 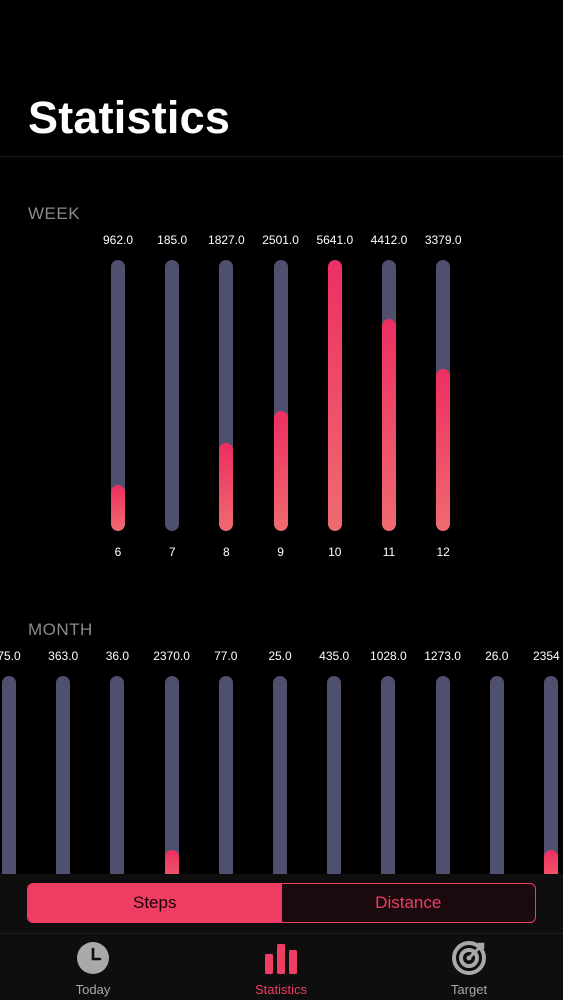 I want to click on distance-segment: Distance, so click(x=409, y=903).